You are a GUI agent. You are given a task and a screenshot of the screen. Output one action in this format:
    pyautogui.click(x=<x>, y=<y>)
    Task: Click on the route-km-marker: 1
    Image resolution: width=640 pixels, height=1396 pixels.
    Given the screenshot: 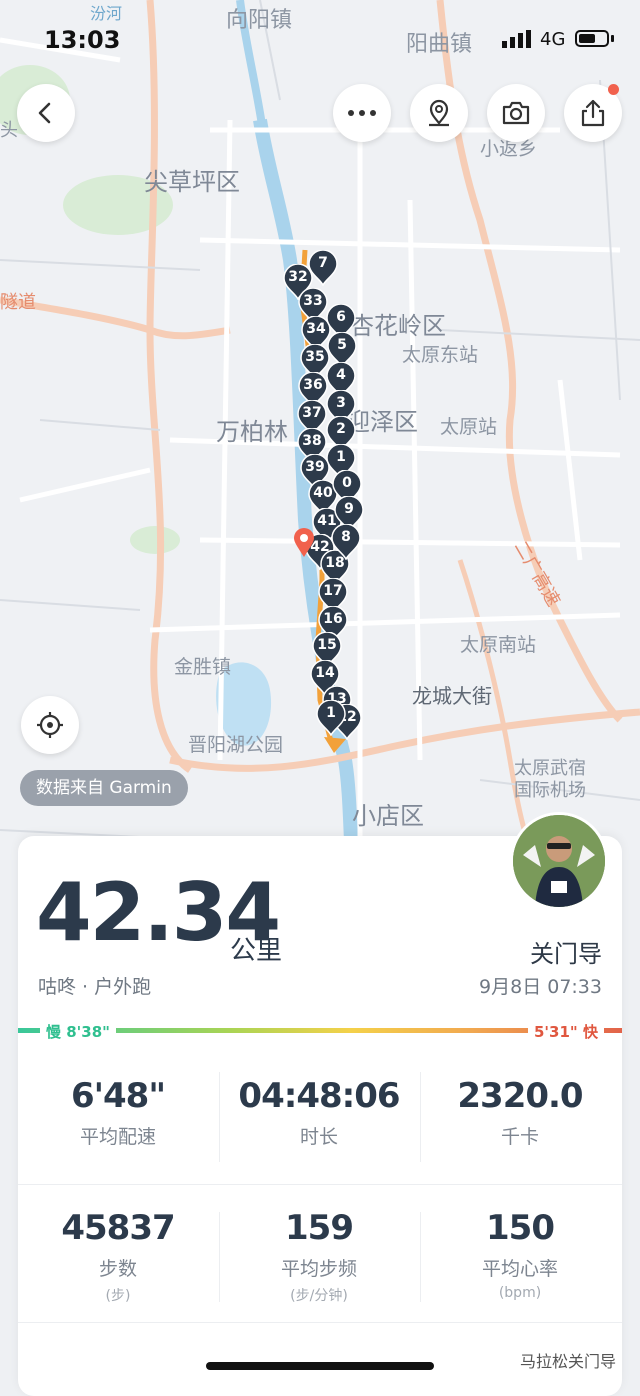 What is the action you would take?
    pyautogui.click(x=331, y=718)
    